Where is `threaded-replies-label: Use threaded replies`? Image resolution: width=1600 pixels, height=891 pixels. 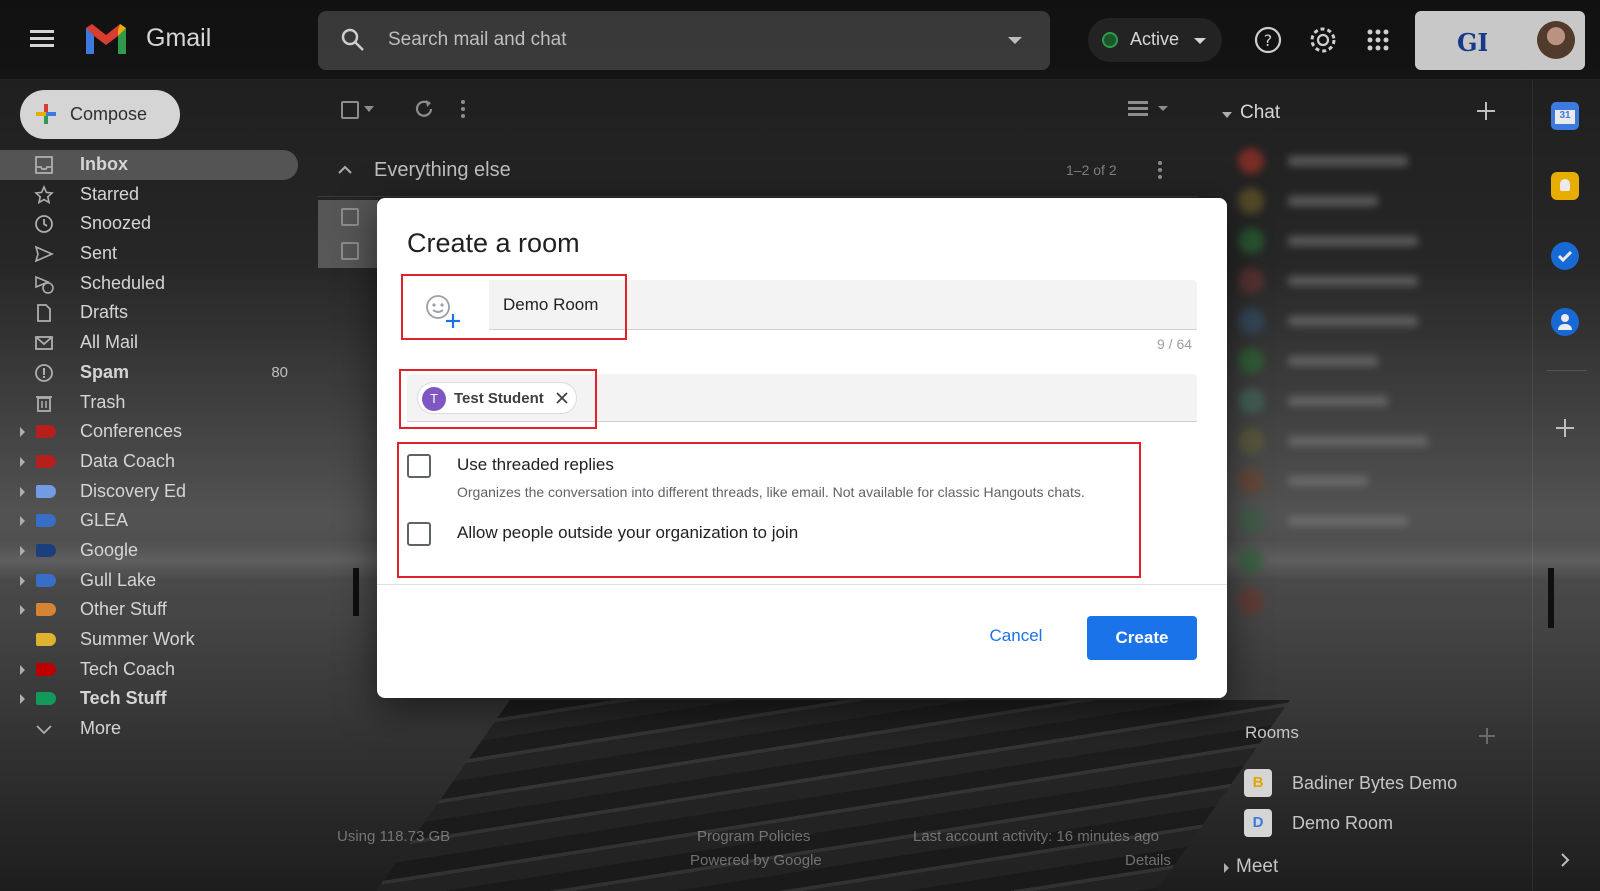 threaded-replies-label: Use threaded replies is located at coordinates (535, 464).